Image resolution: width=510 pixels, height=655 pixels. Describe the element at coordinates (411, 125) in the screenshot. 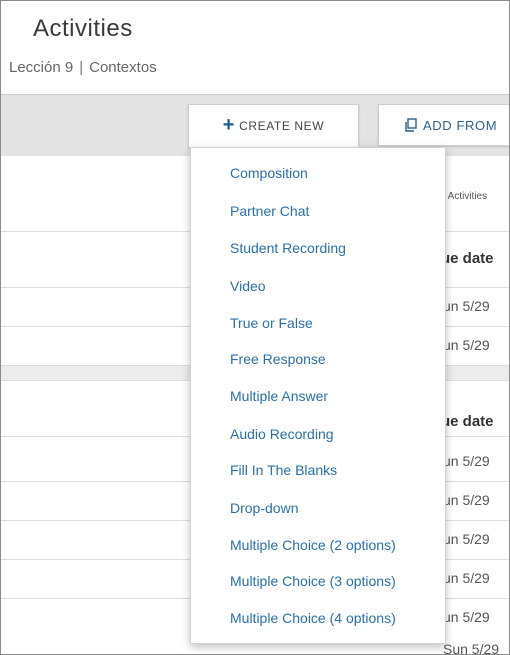

I see `copy-icon` at that location.